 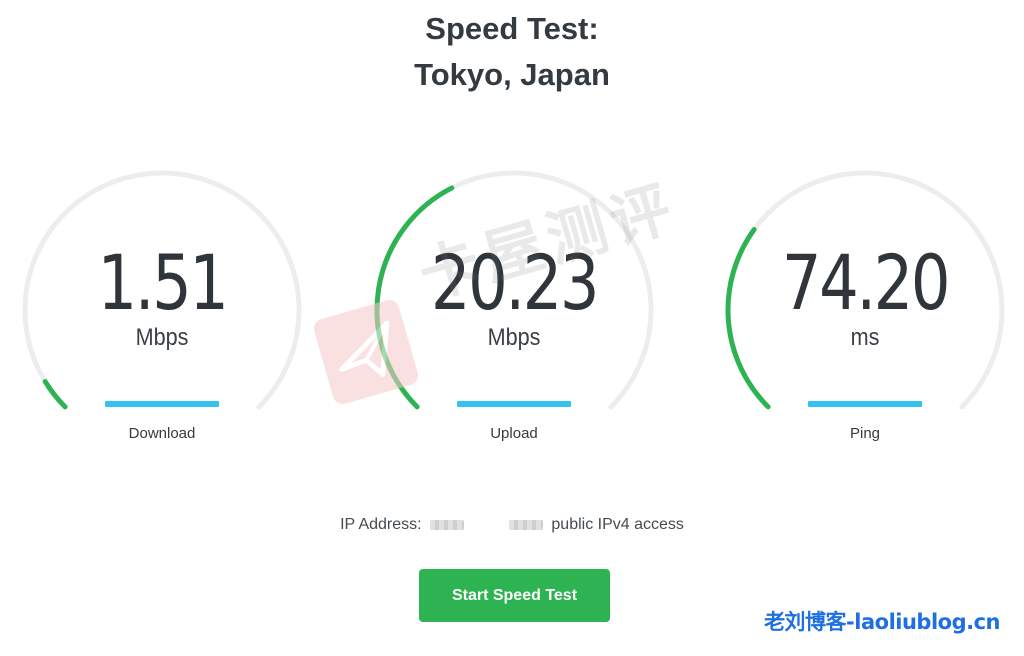 What do you see at coordinates (162, 337) in the screenshot?
I see `download-unit: Mbps` at bounding box center [162, 337].